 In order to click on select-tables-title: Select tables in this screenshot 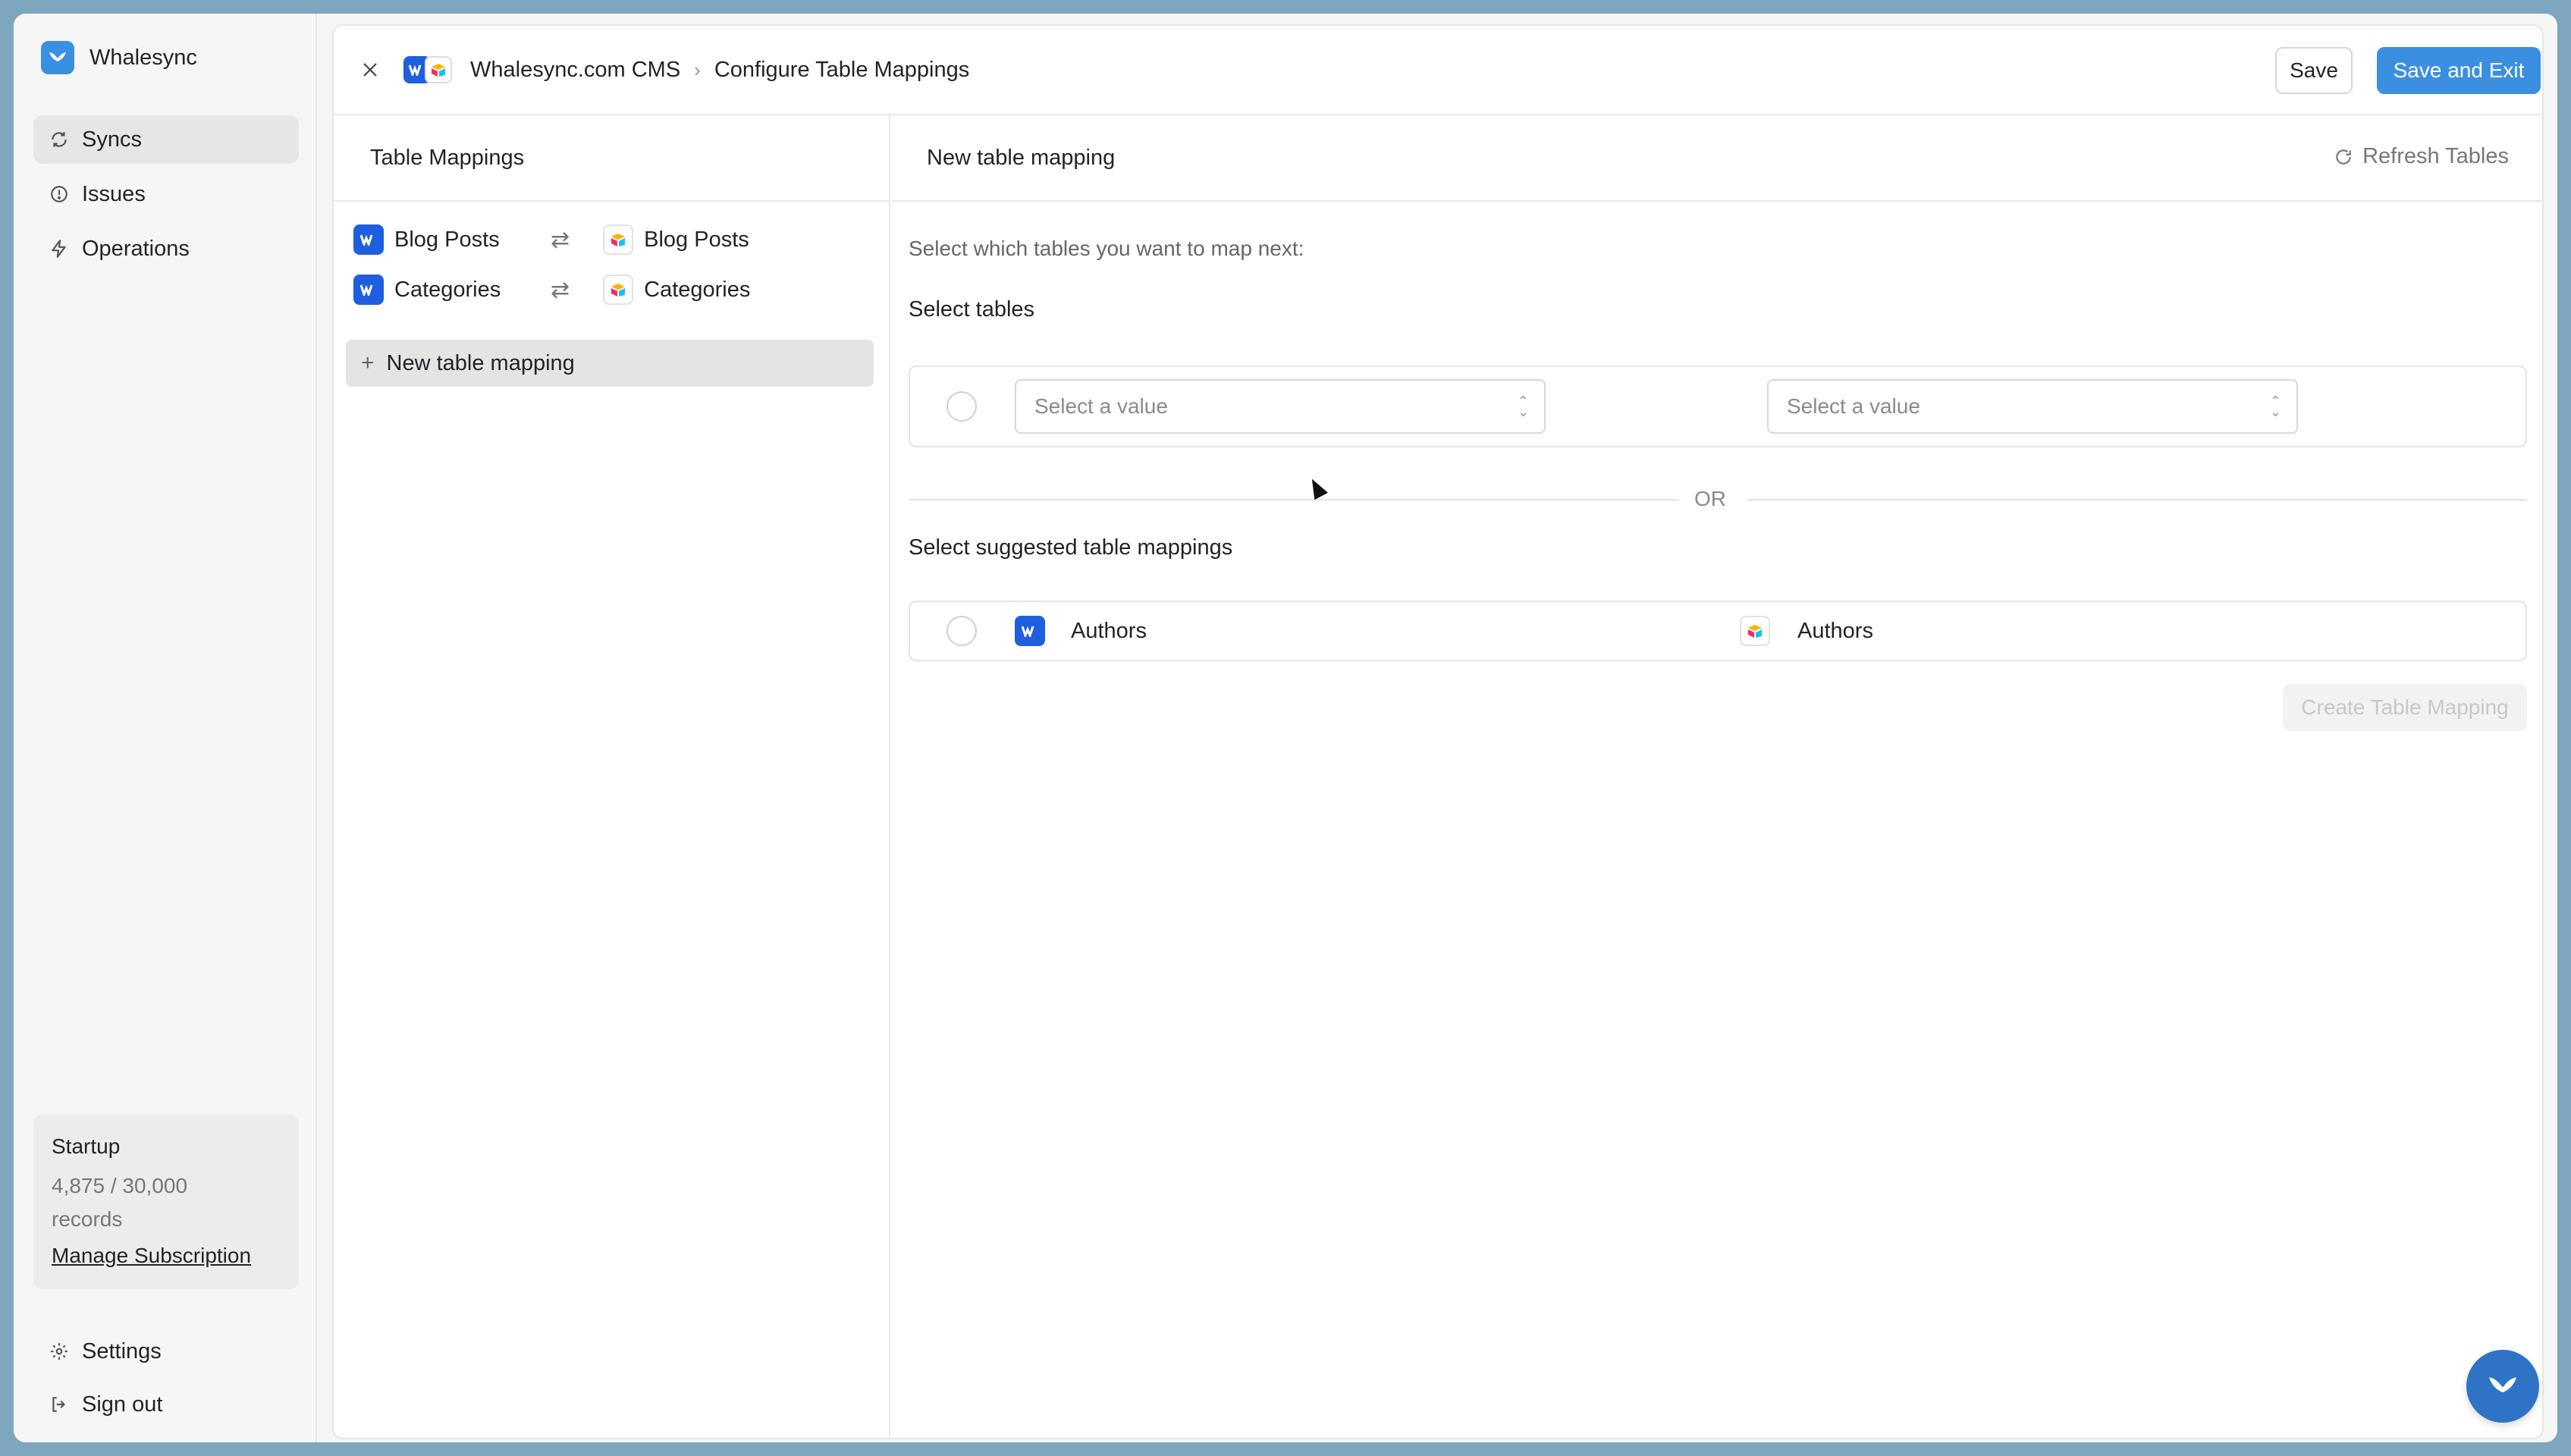, I will do `click(972, 309)`.